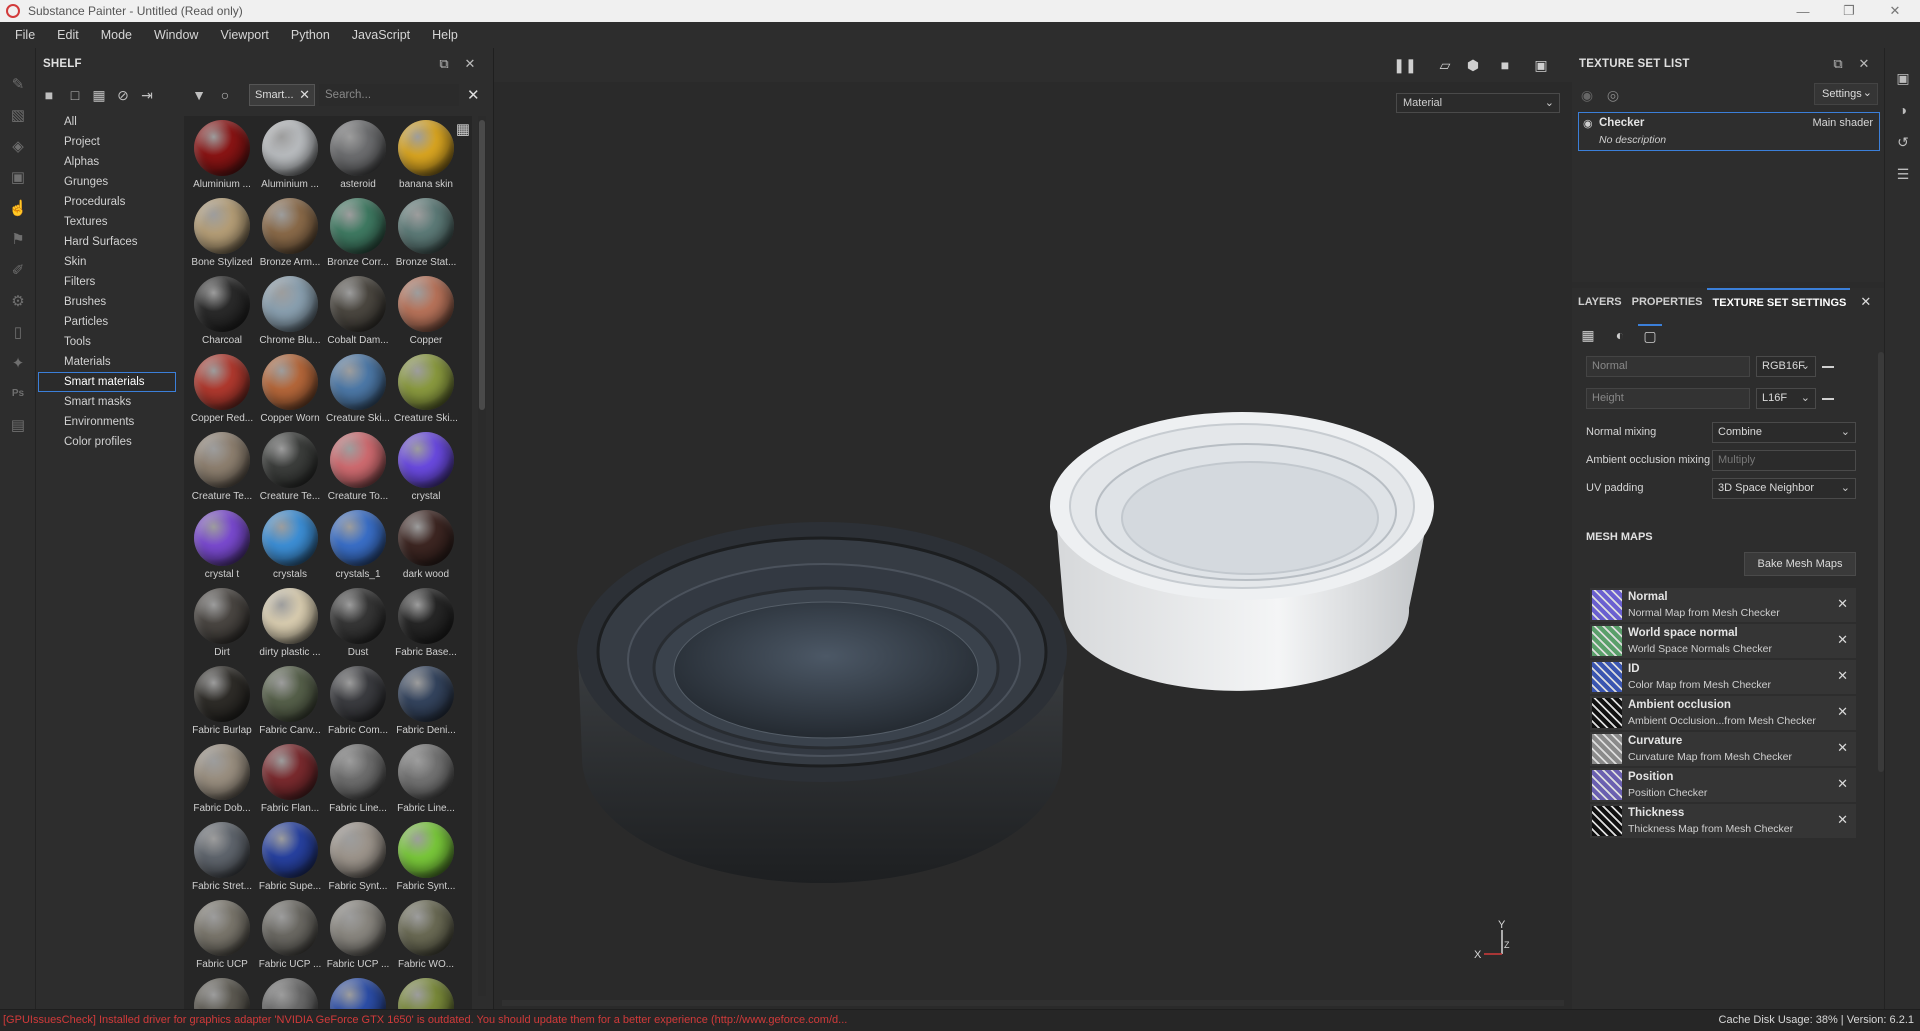 This screenshot has height=1031, width=1920. I want to click on height-format-select: L16F ⌄, so click(1786, 398).